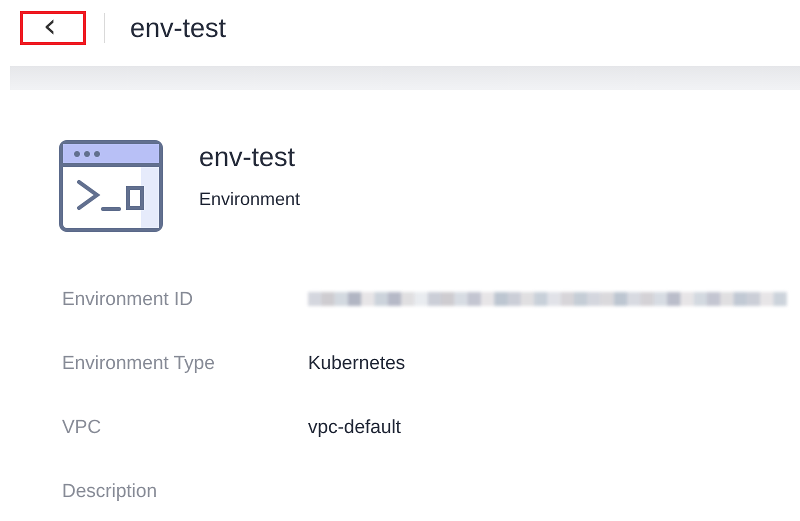 This screenshot has height=521, width=800. Describe the element at coordinates (111, 186) in the screenshot. I see `terminal-window-icon` at that location.